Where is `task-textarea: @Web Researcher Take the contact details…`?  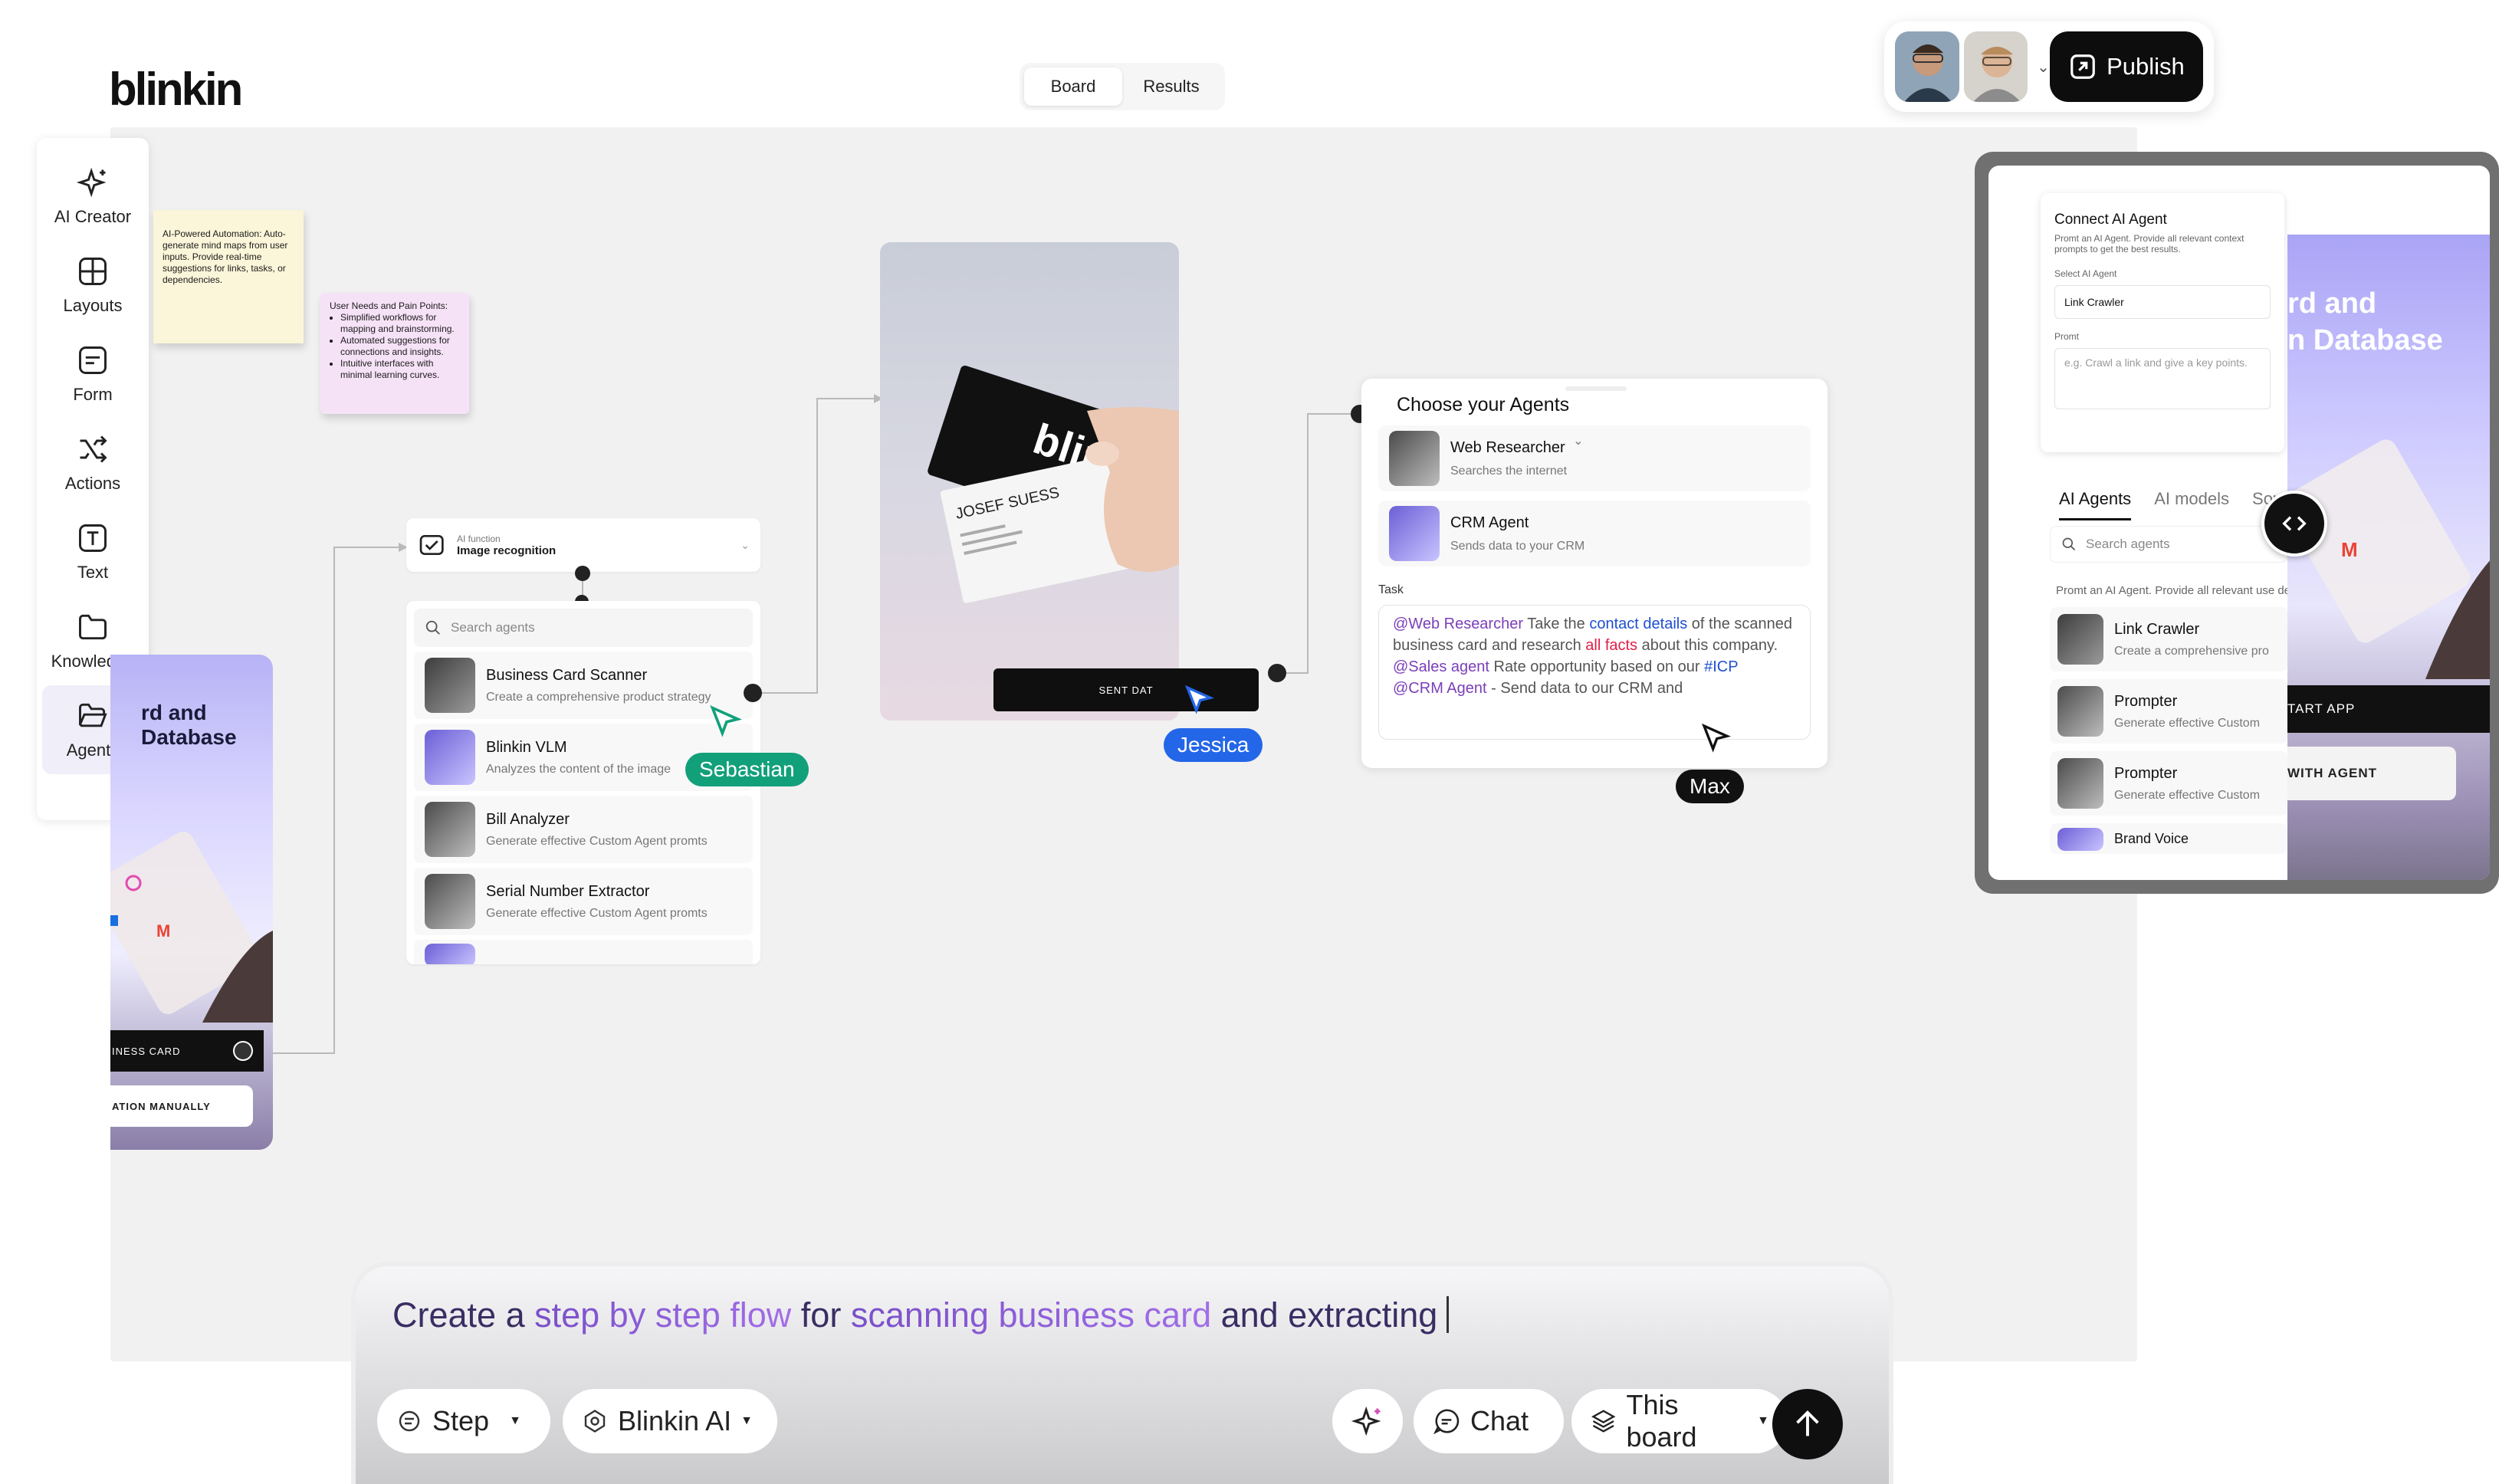 task-textarea: @Web Researcher Take the contact details… is located at coordinates (1594, 672).